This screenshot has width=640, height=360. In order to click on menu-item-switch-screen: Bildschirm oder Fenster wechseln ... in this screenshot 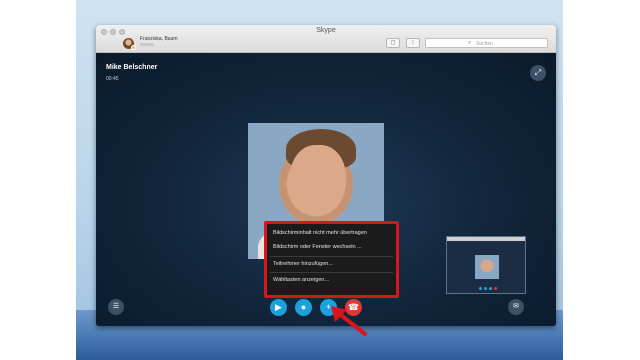, I will do `click(317, 247)`.